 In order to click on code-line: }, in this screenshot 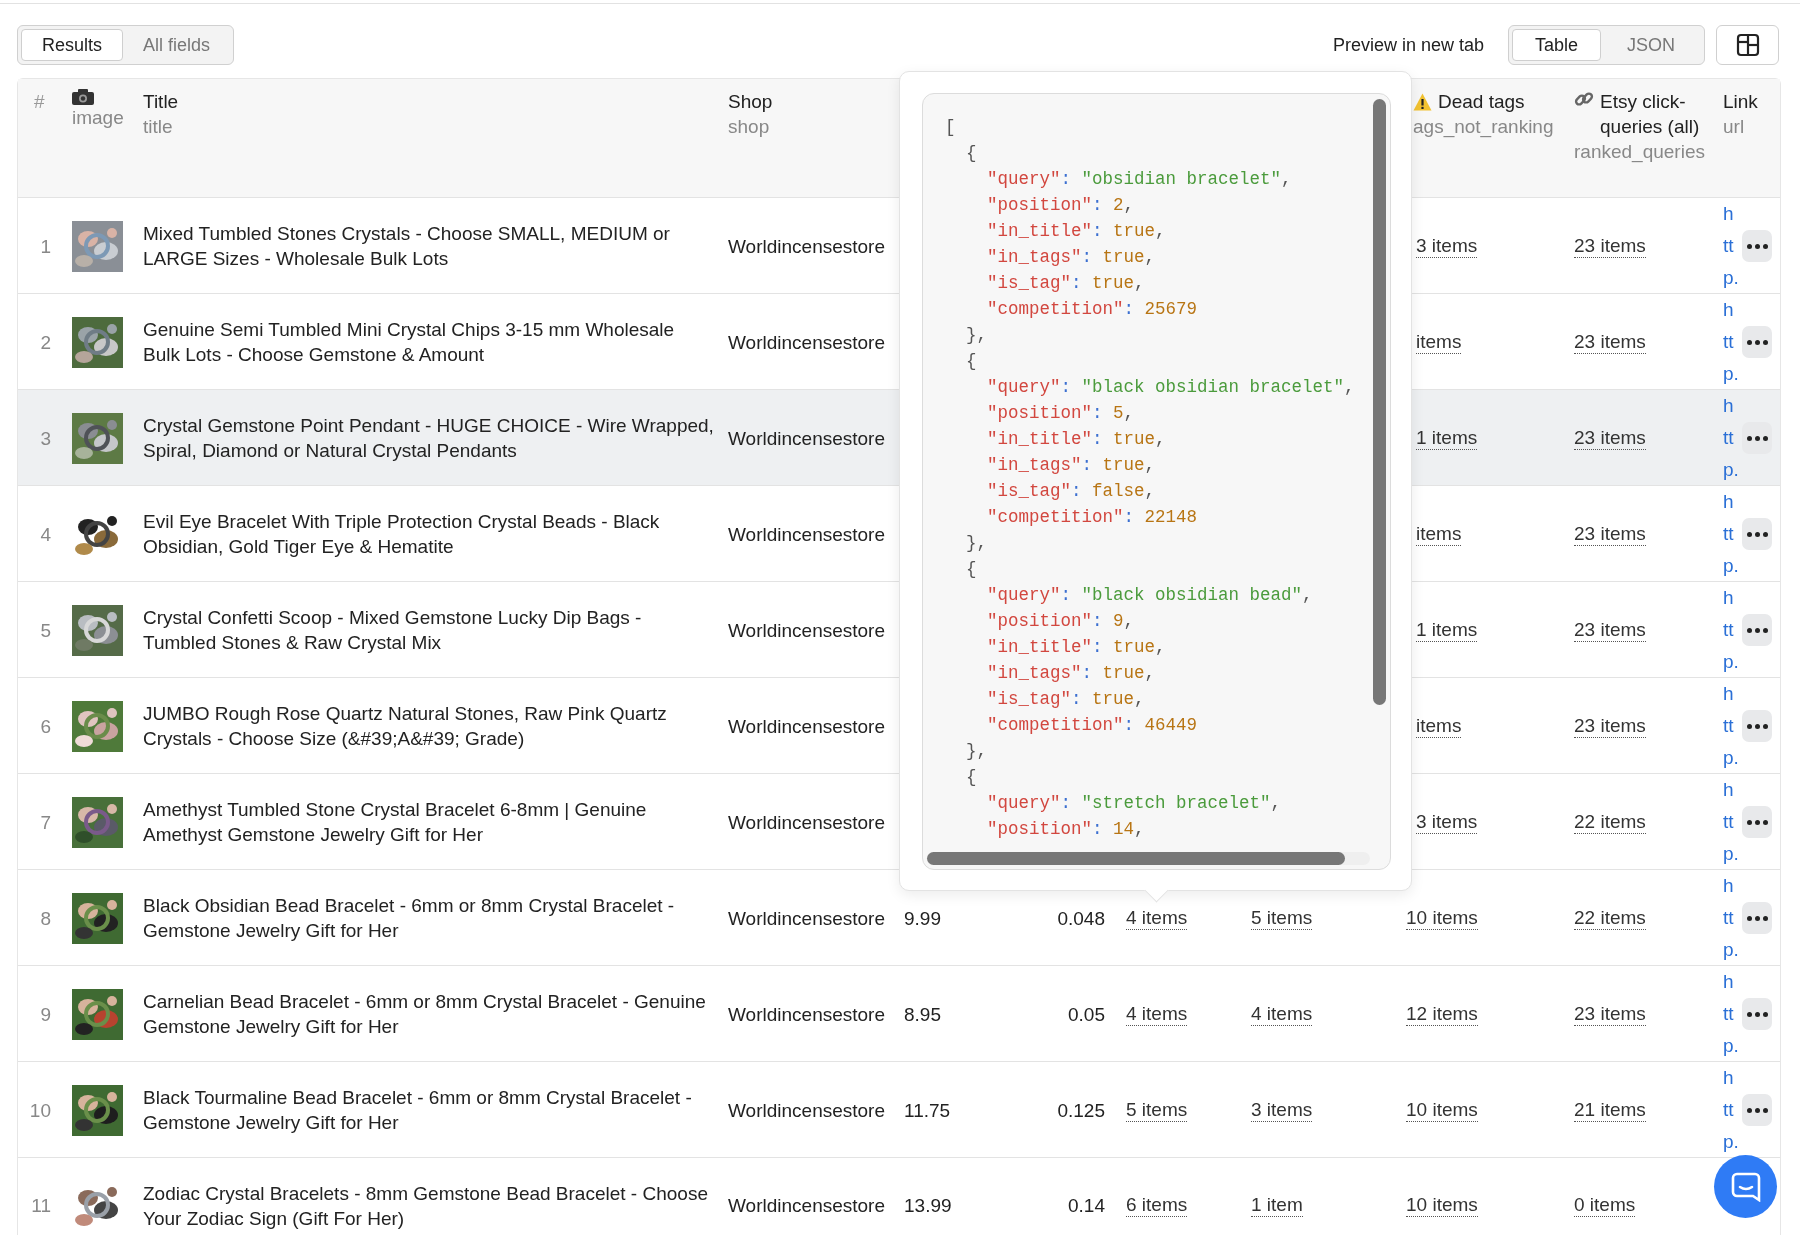, I will do `click(977, 543)`.